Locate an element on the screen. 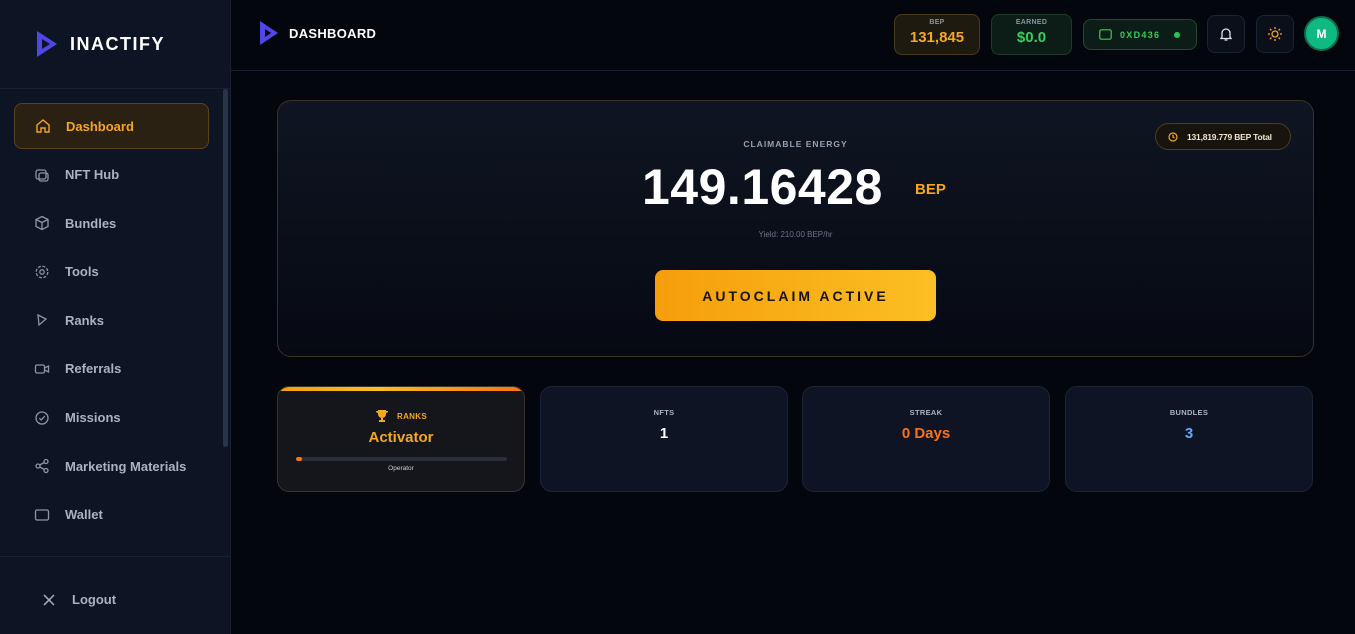  theme-toggle-button is located at coordinates (1275, 34).